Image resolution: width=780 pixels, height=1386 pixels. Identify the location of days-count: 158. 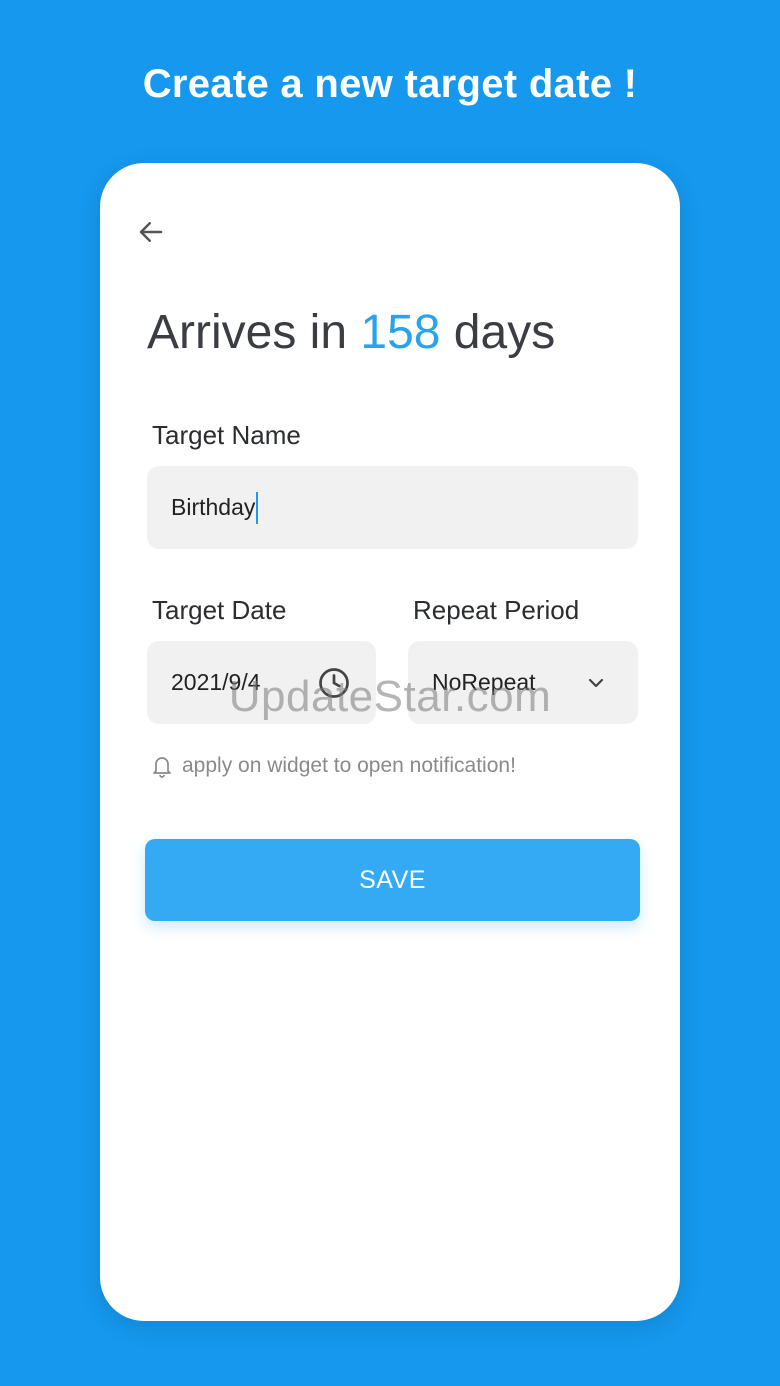
(400, 332).